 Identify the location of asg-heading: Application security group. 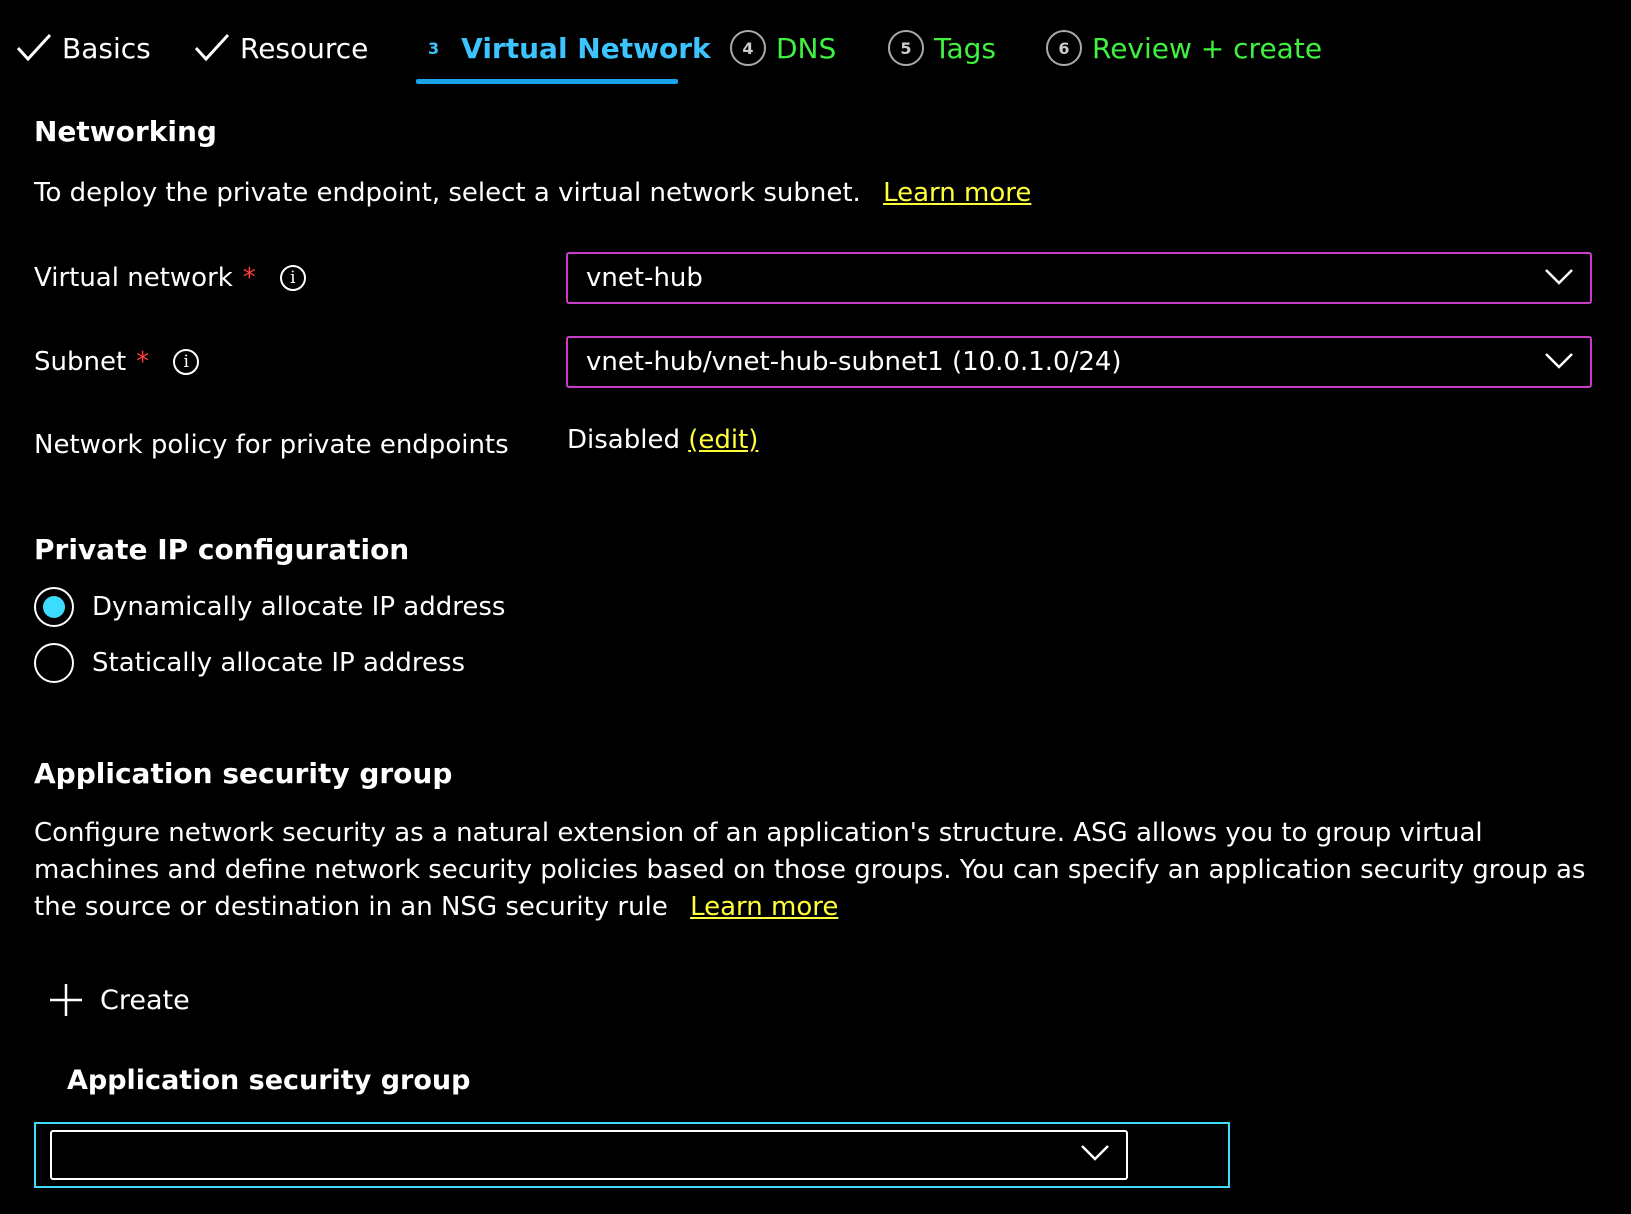
(243, 773).